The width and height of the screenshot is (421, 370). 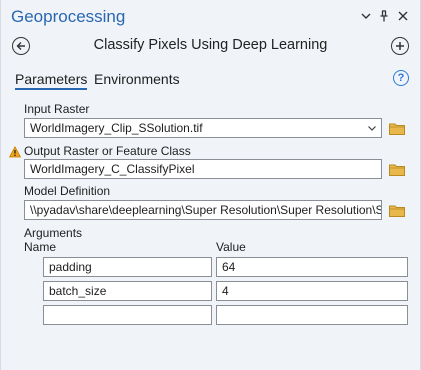 I want to click on pin-icon, so click(x=384, y=16).